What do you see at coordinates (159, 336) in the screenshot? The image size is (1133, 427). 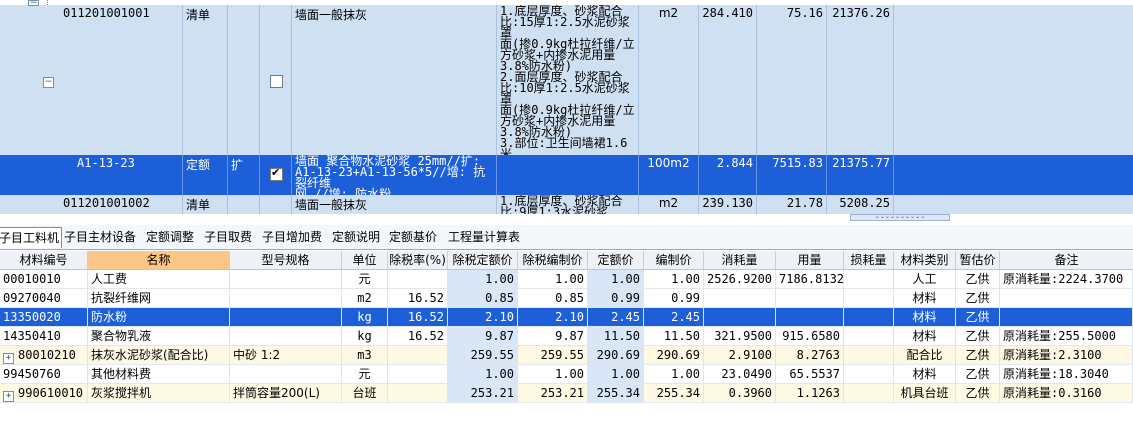 I see `material-name: 聚合物乳液` at bounding box center [159, 336].